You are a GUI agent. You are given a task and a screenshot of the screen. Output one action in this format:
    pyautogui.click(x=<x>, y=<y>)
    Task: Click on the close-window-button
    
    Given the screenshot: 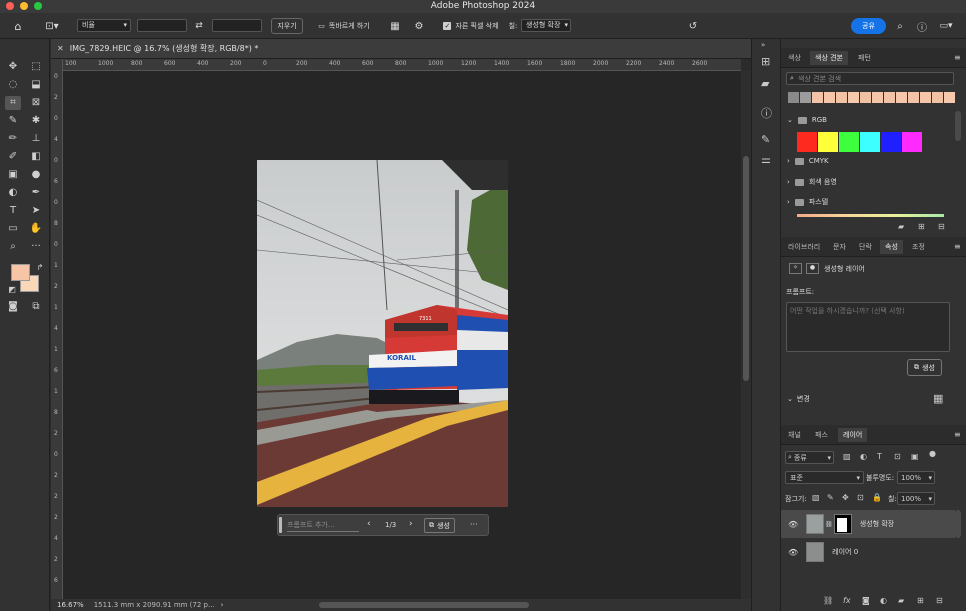 What is the action you would take?
    pyautogui.click(x=10, y=6)
    